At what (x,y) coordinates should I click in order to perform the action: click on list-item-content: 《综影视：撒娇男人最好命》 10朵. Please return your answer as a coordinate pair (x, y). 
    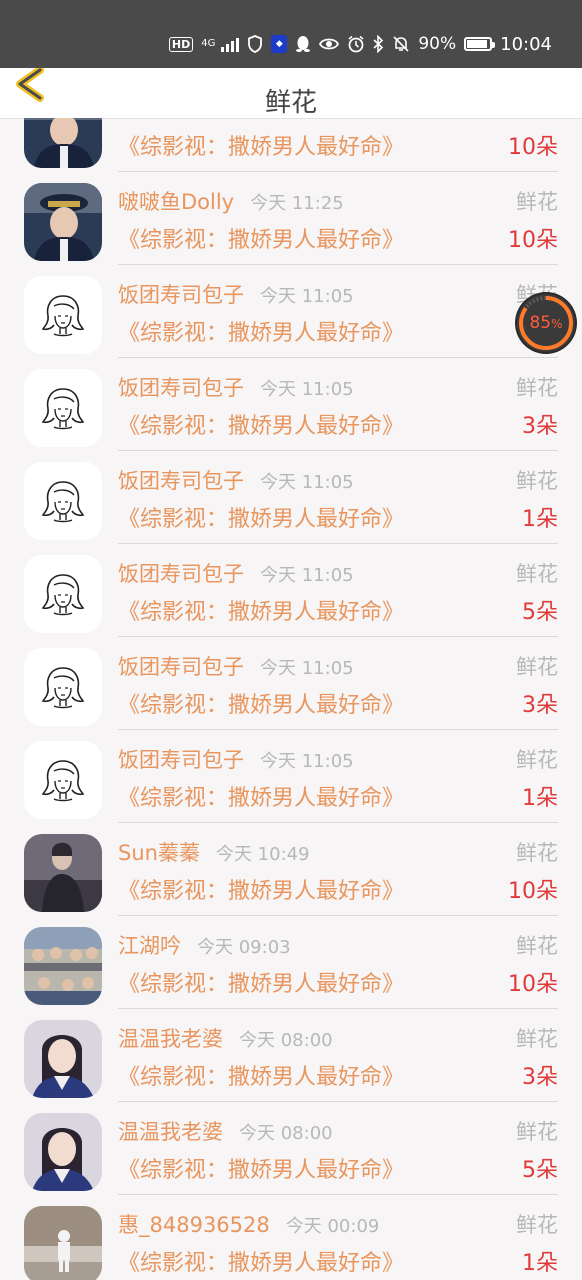
    Looking at the image, I should click on (338, 145).